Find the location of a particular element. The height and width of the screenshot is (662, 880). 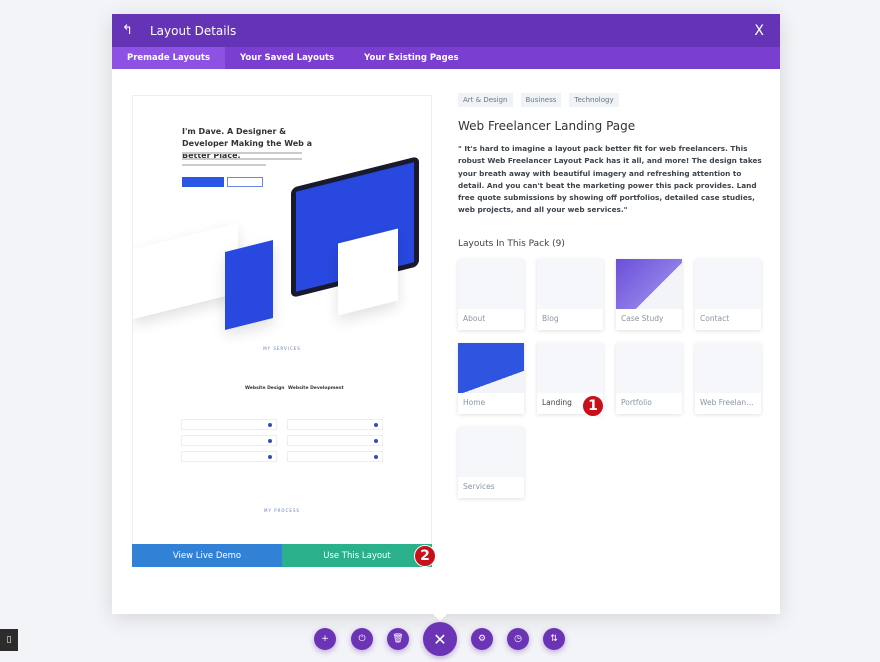

layout-card-portfolio: Portfolio is located at coordinates (649, 378).